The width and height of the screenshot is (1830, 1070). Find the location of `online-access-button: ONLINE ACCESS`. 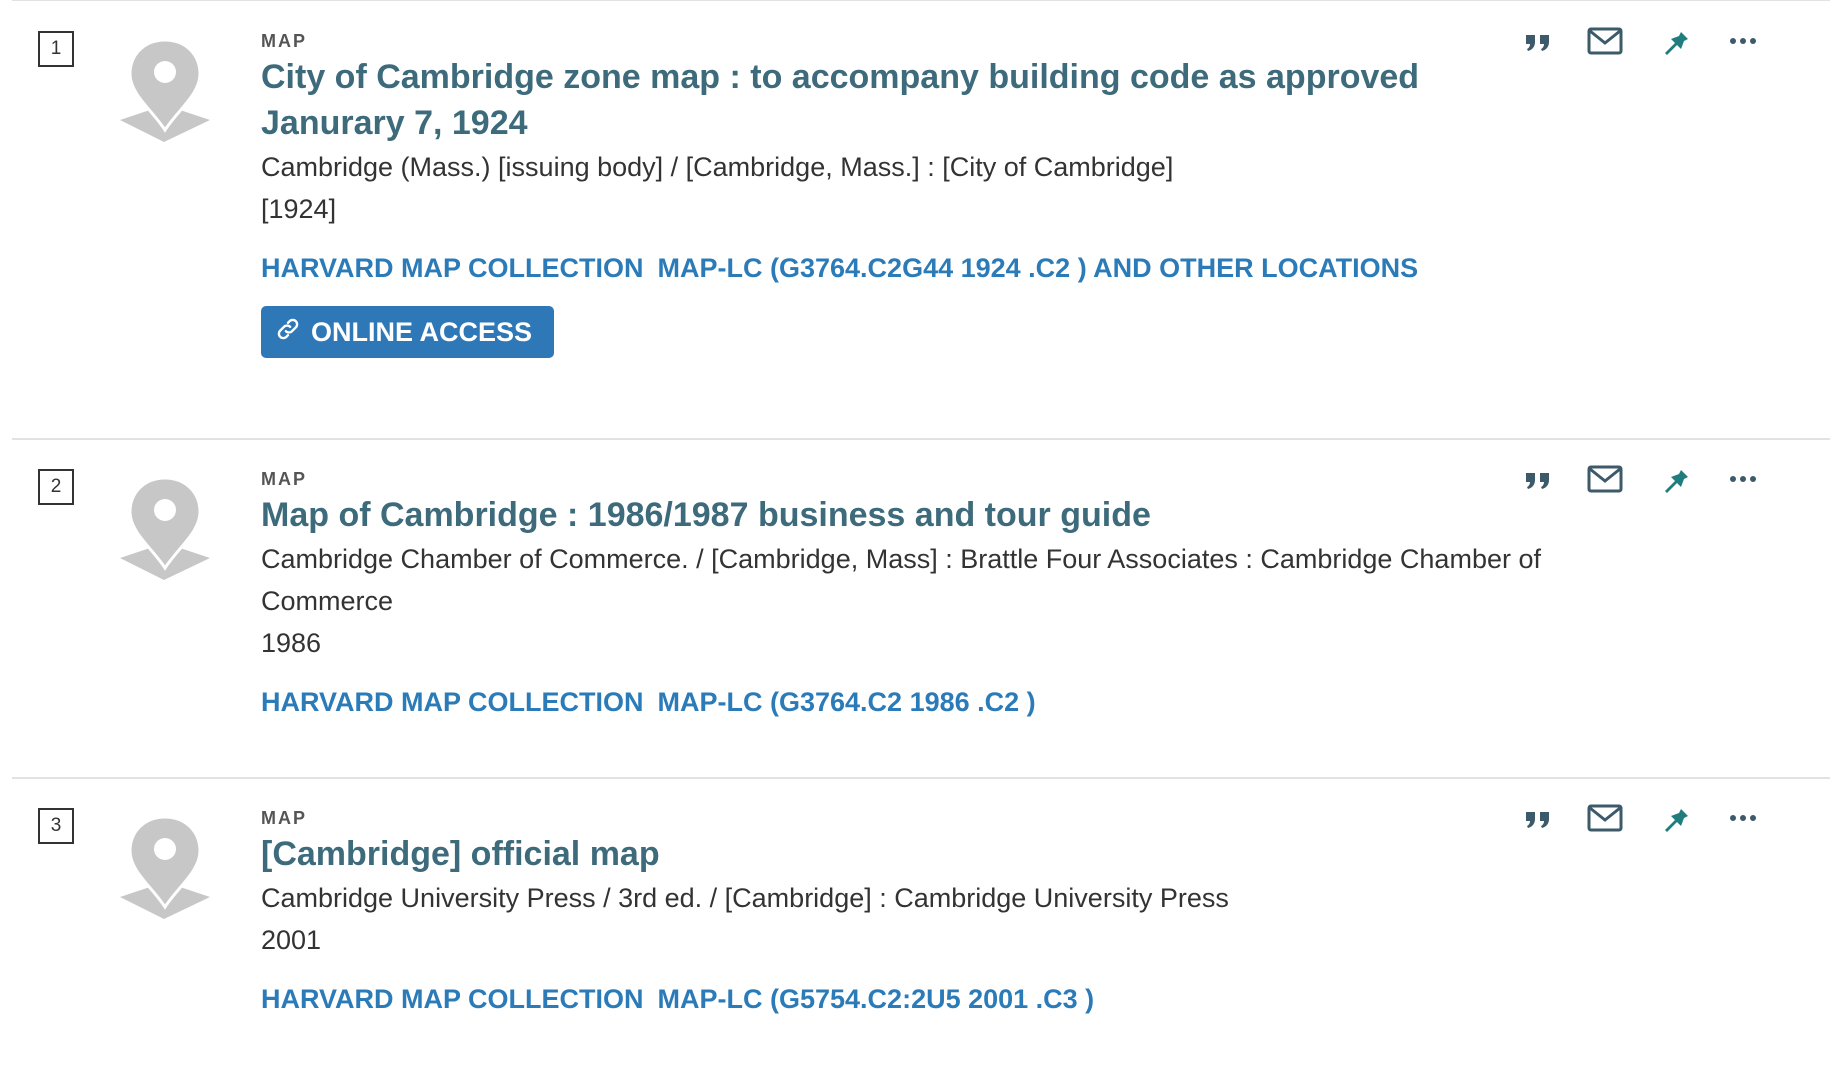

online-access-button: ONLINE ACCESS is located at coordinates (408, 332).